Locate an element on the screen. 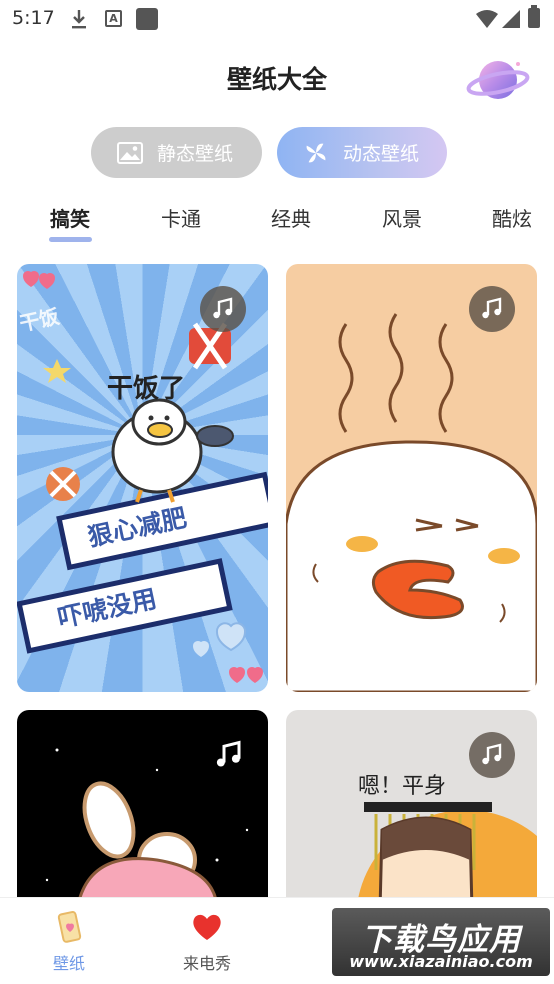 This screenshot has width=554, height=984. dynamic-wallpaper-label: 动态壁纸 is located at coordinates (381, 154).